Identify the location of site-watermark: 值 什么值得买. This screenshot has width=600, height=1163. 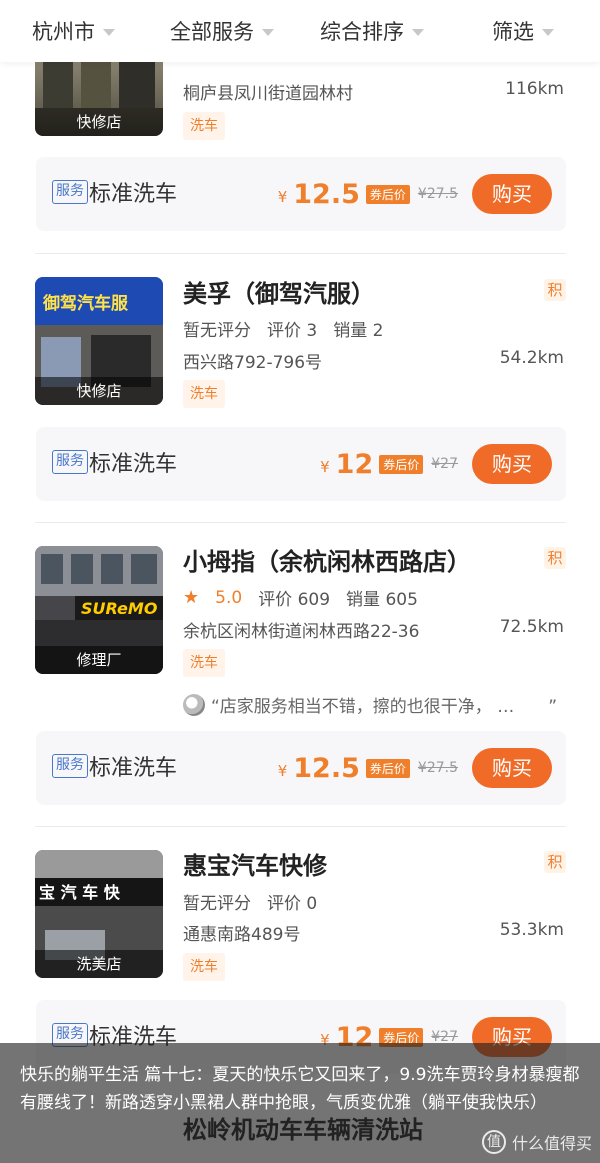
(536, 1142).